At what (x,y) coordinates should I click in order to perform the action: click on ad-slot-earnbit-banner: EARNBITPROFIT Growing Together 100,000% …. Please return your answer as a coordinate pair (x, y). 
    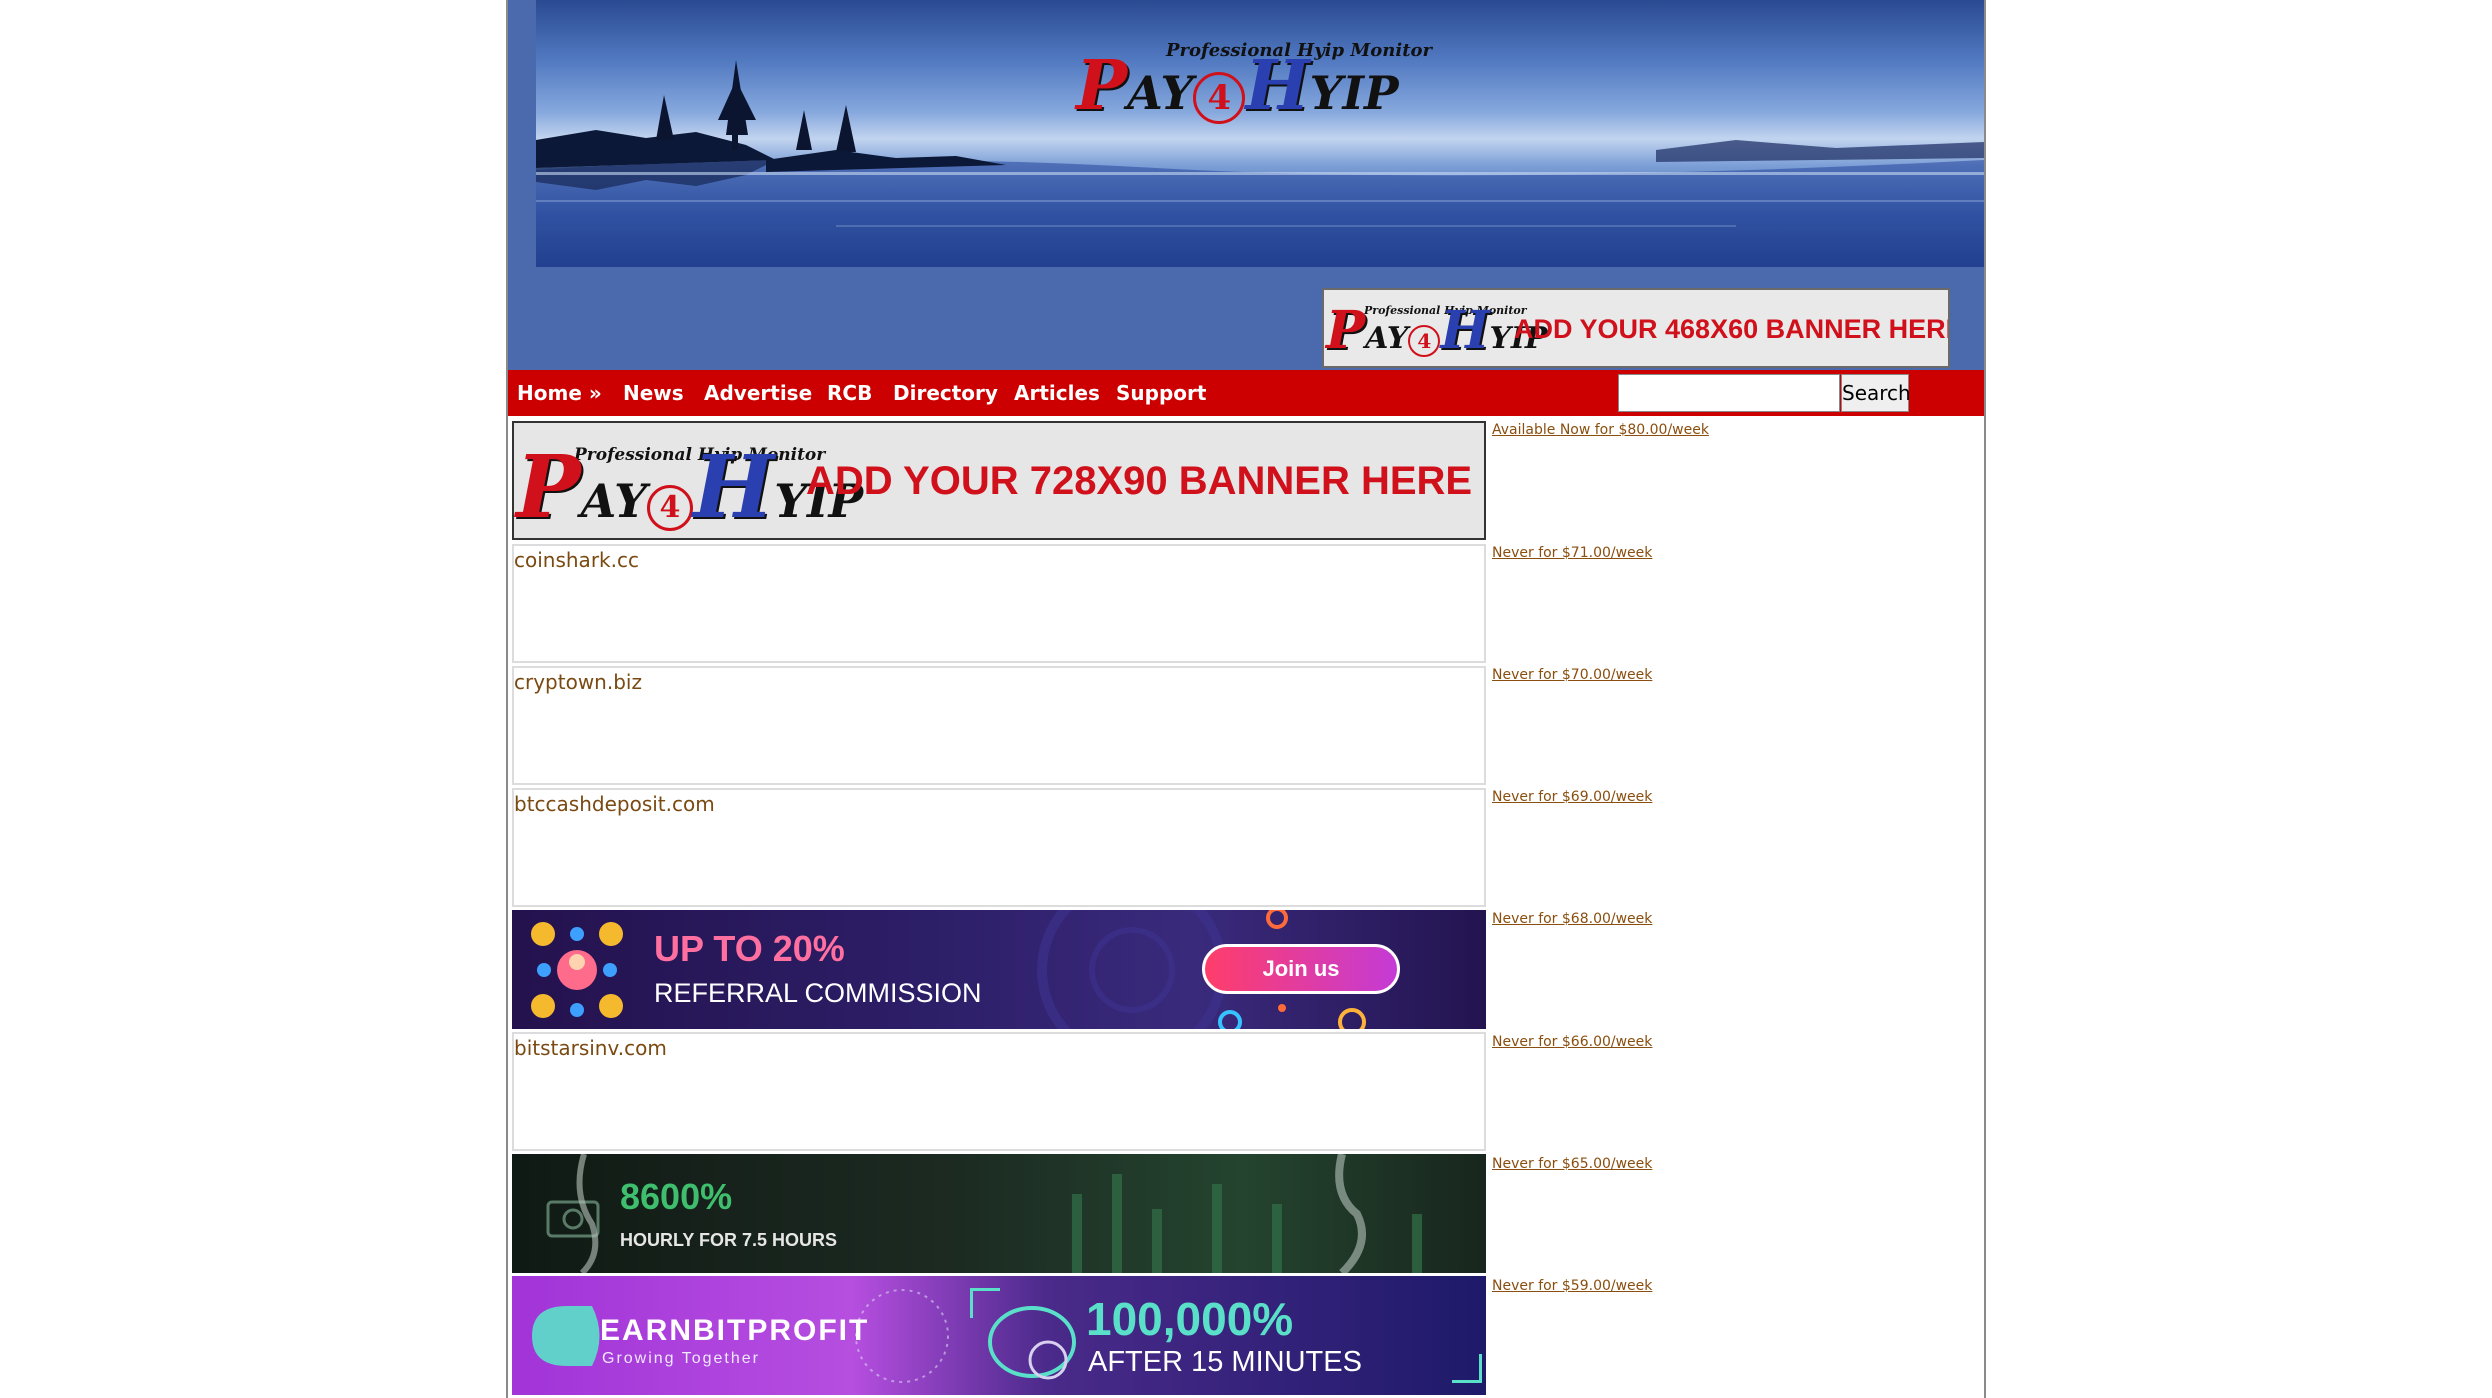
    Looking at the image, I should click on (999, 1335).